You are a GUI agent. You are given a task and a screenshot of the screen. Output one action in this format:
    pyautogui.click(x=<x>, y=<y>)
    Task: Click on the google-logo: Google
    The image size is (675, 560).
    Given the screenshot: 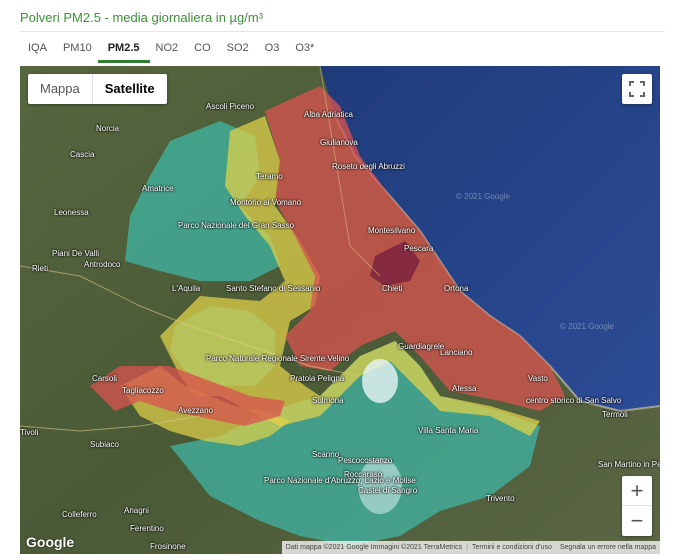 What is the action you would take?
    pyautogui.click(x=50, y=542)
    